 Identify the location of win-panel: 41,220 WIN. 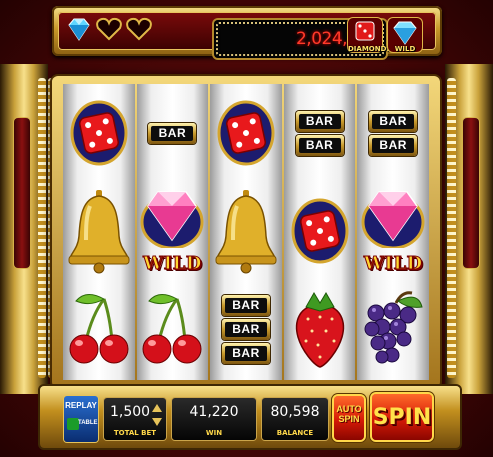
(214, 419).